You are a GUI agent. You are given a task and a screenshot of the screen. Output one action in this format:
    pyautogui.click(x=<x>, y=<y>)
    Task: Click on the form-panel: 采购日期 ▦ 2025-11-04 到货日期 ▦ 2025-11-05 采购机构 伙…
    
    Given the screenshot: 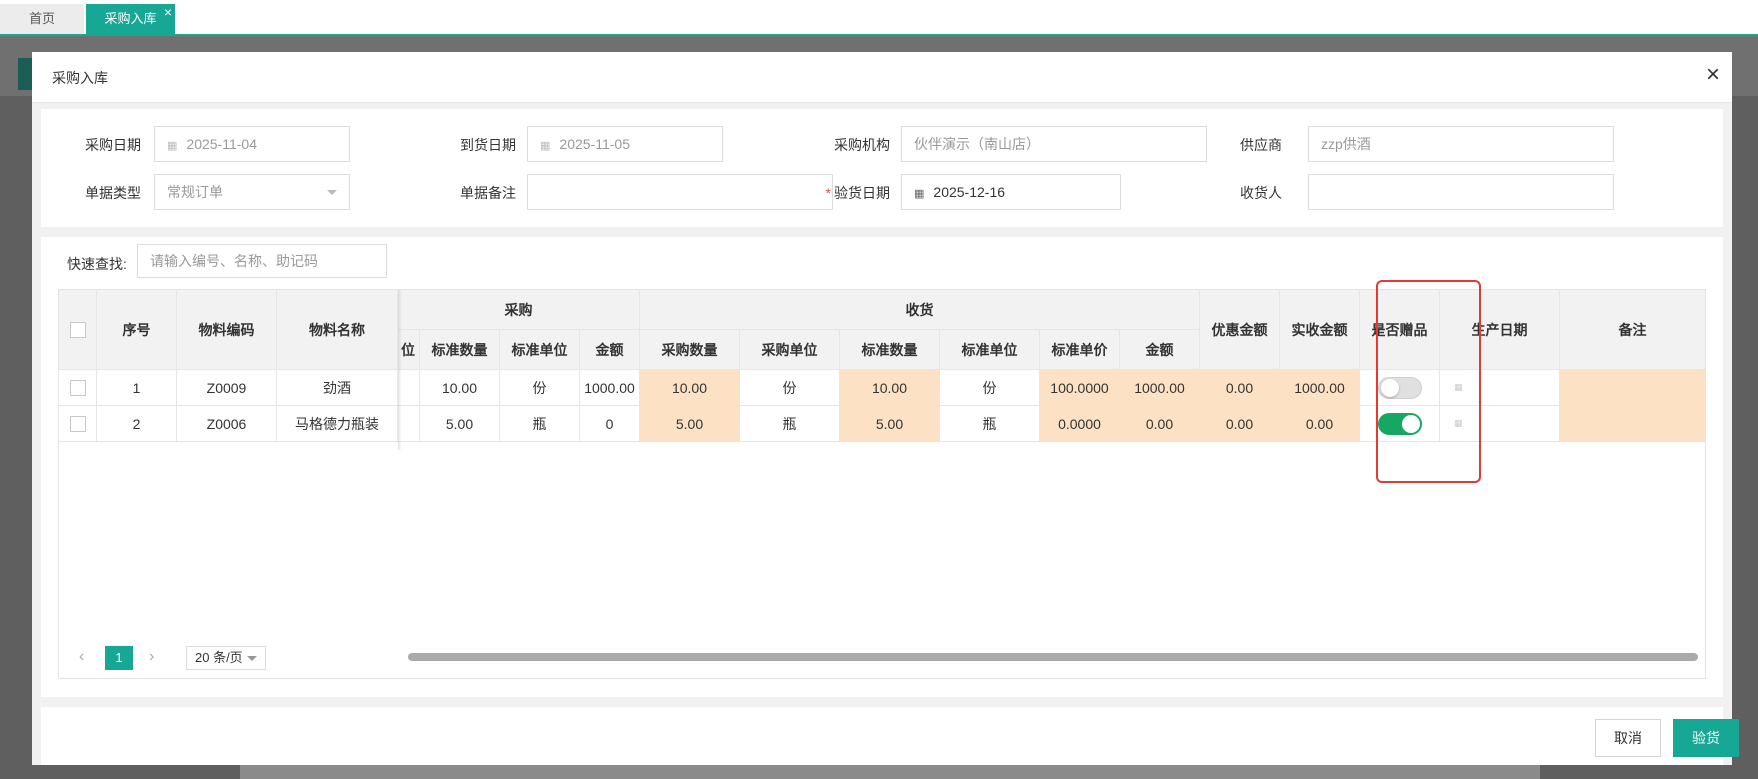 What is the action you would take?
    pyautogui.click(x=882, y=168)
    